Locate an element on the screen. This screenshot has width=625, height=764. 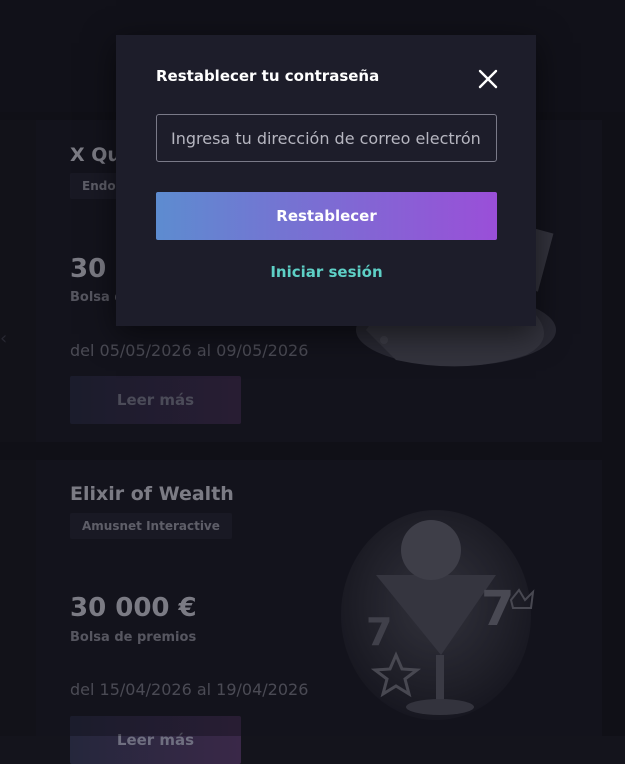
email-input is located at coordinates (326, 138).